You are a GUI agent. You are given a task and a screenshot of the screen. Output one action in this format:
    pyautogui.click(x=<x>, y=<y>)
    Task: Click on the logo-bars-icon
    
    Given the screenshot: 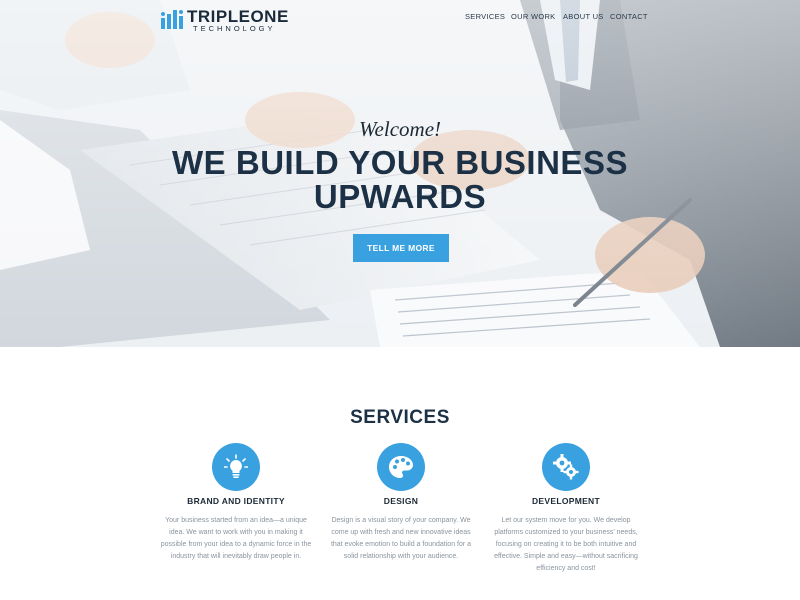 What is the action you would take?
    pyautogui.click(x=172, y=19)
    